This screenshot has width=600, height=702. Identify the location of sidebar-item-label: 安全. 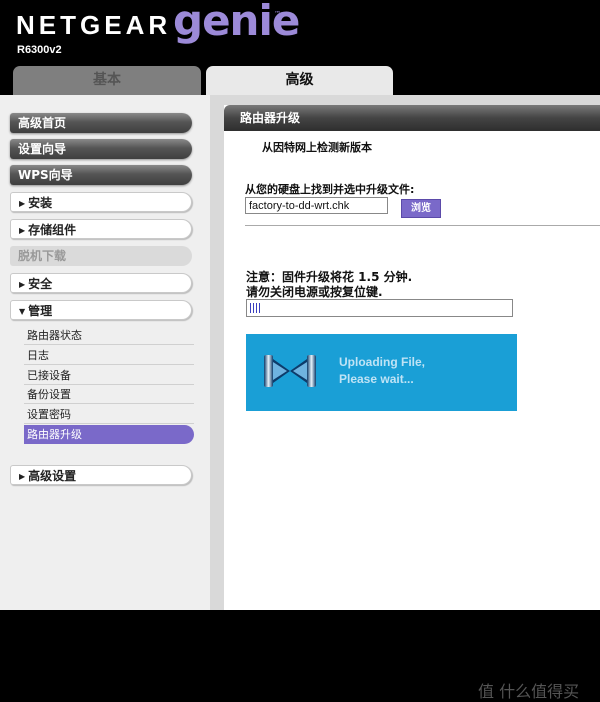
(40, 284).